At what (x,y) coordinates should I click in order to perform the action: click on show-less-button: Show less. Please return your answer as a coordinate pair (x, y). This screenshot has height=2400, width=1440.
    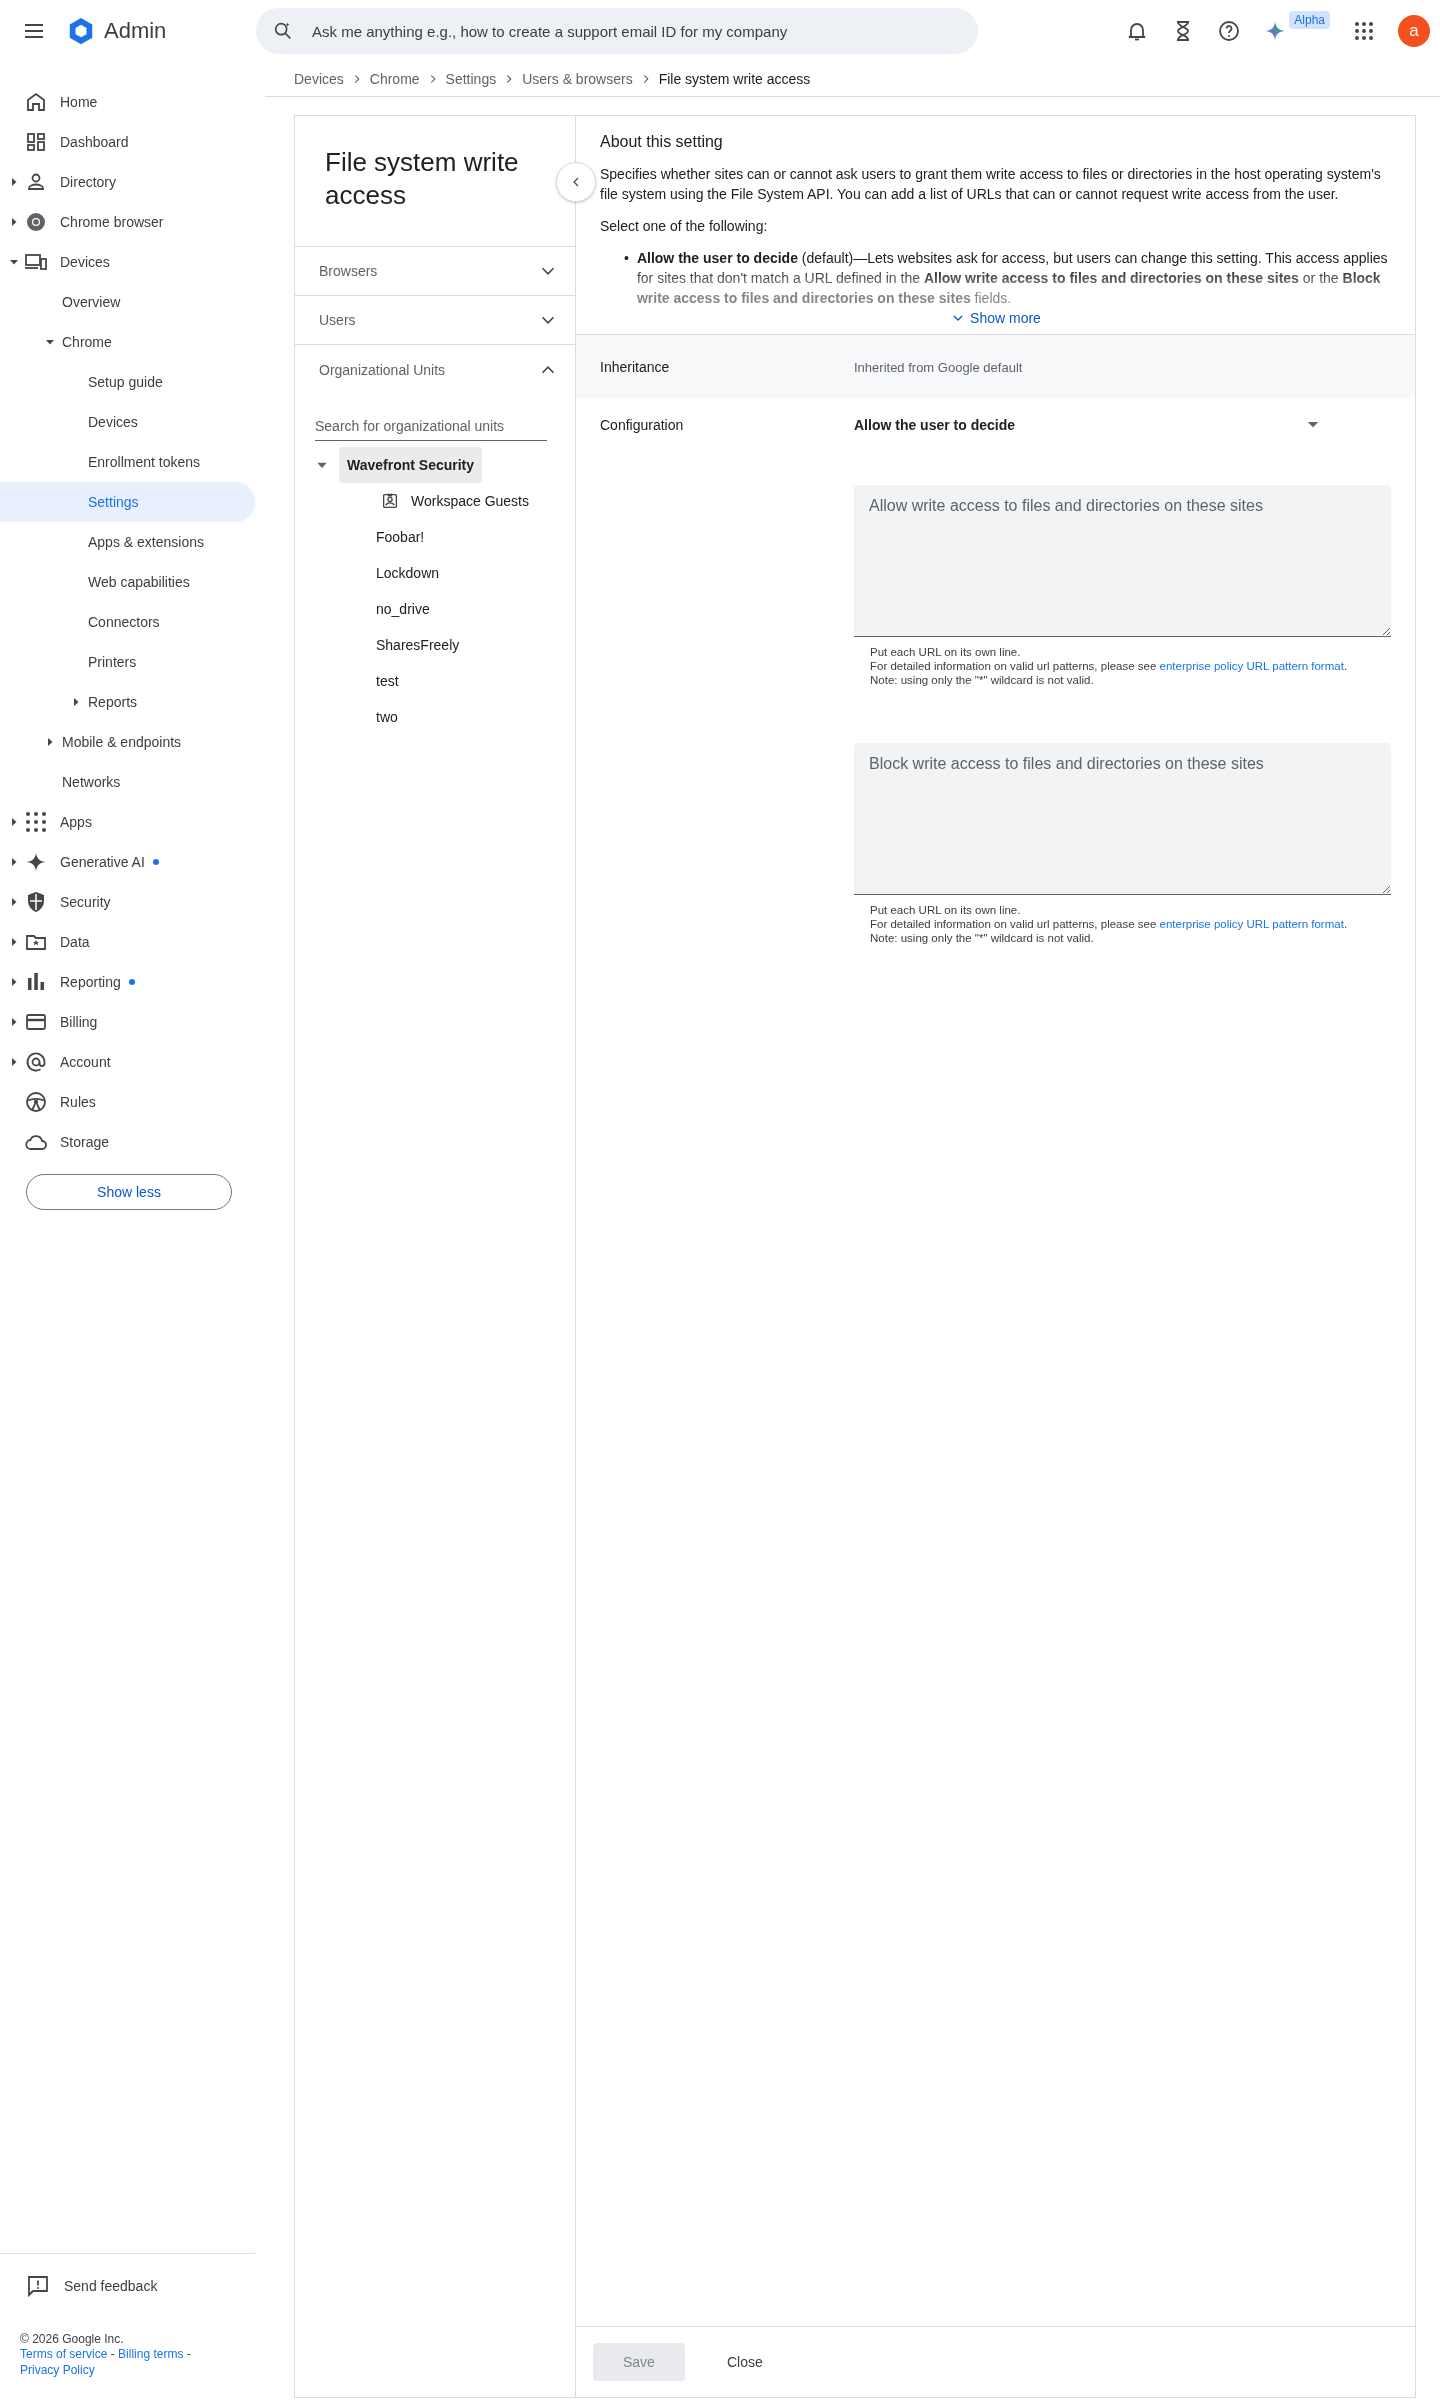
    Looking at the image, I should click on (129, 1192).